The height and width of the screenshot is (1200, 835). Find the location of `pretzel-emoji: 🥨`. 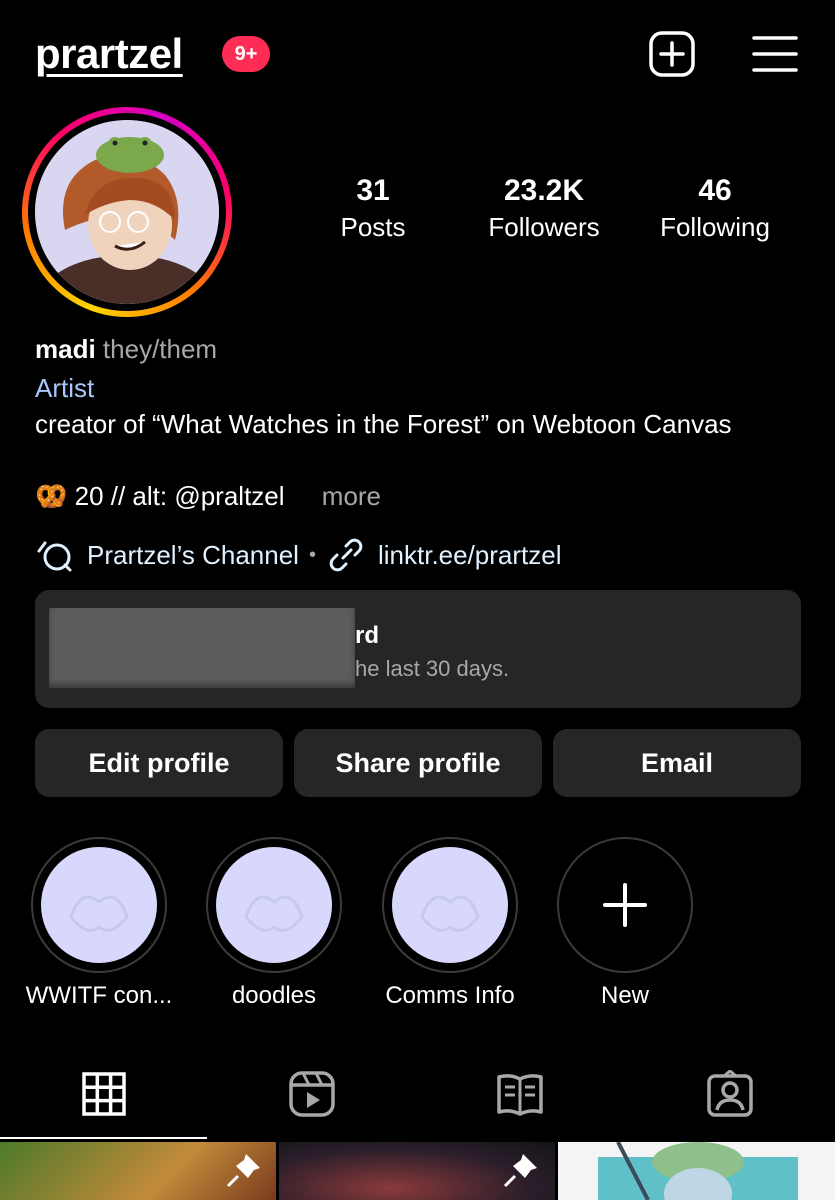

pretzel-emoji: 🥨 is located at coordinates (51, 496).